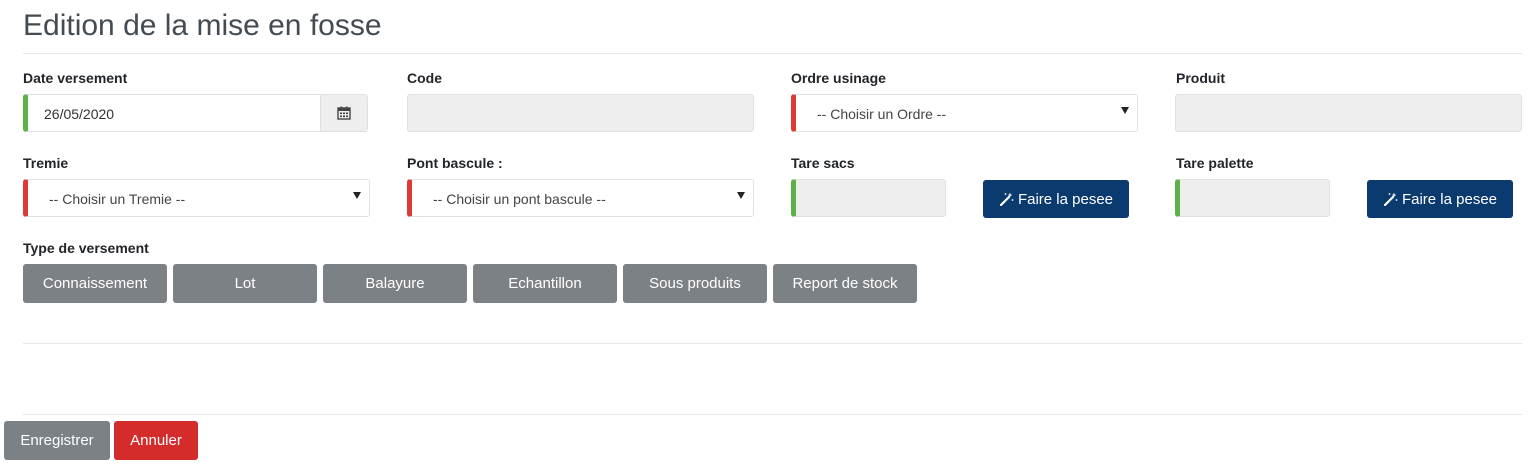 This screenshot has height=473, width=1529. I want to click on tare-sacs-input, so click(868, 198).